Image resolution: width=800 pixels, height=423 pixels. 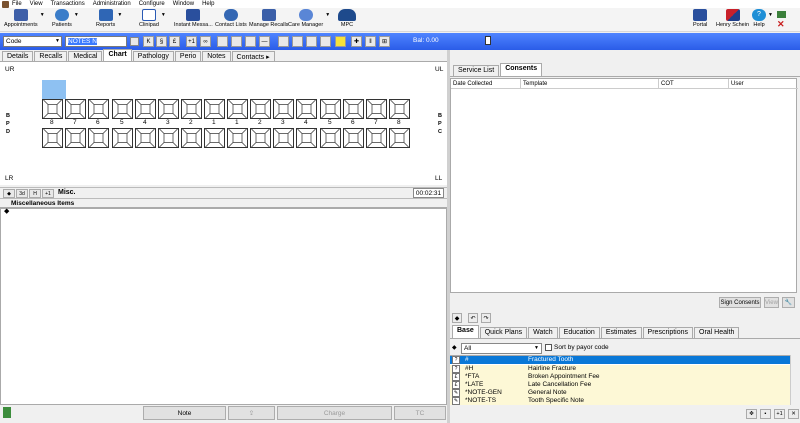 I want to click on tab-oral-health: Oral Health, so click(x=717, y=332).